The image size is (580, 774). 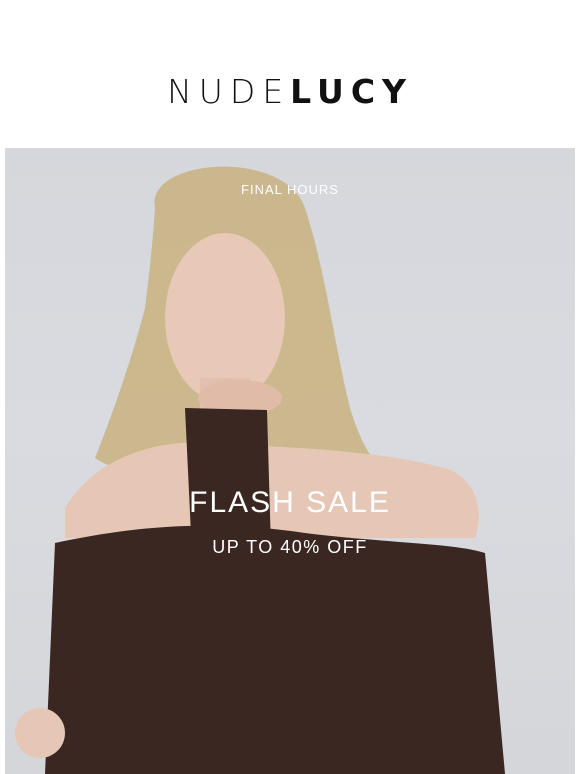 What do you see at coordinates (229, 91) in the screenshot?
I see `logo-text-light: NUDE` at bounding box center [229, 91].